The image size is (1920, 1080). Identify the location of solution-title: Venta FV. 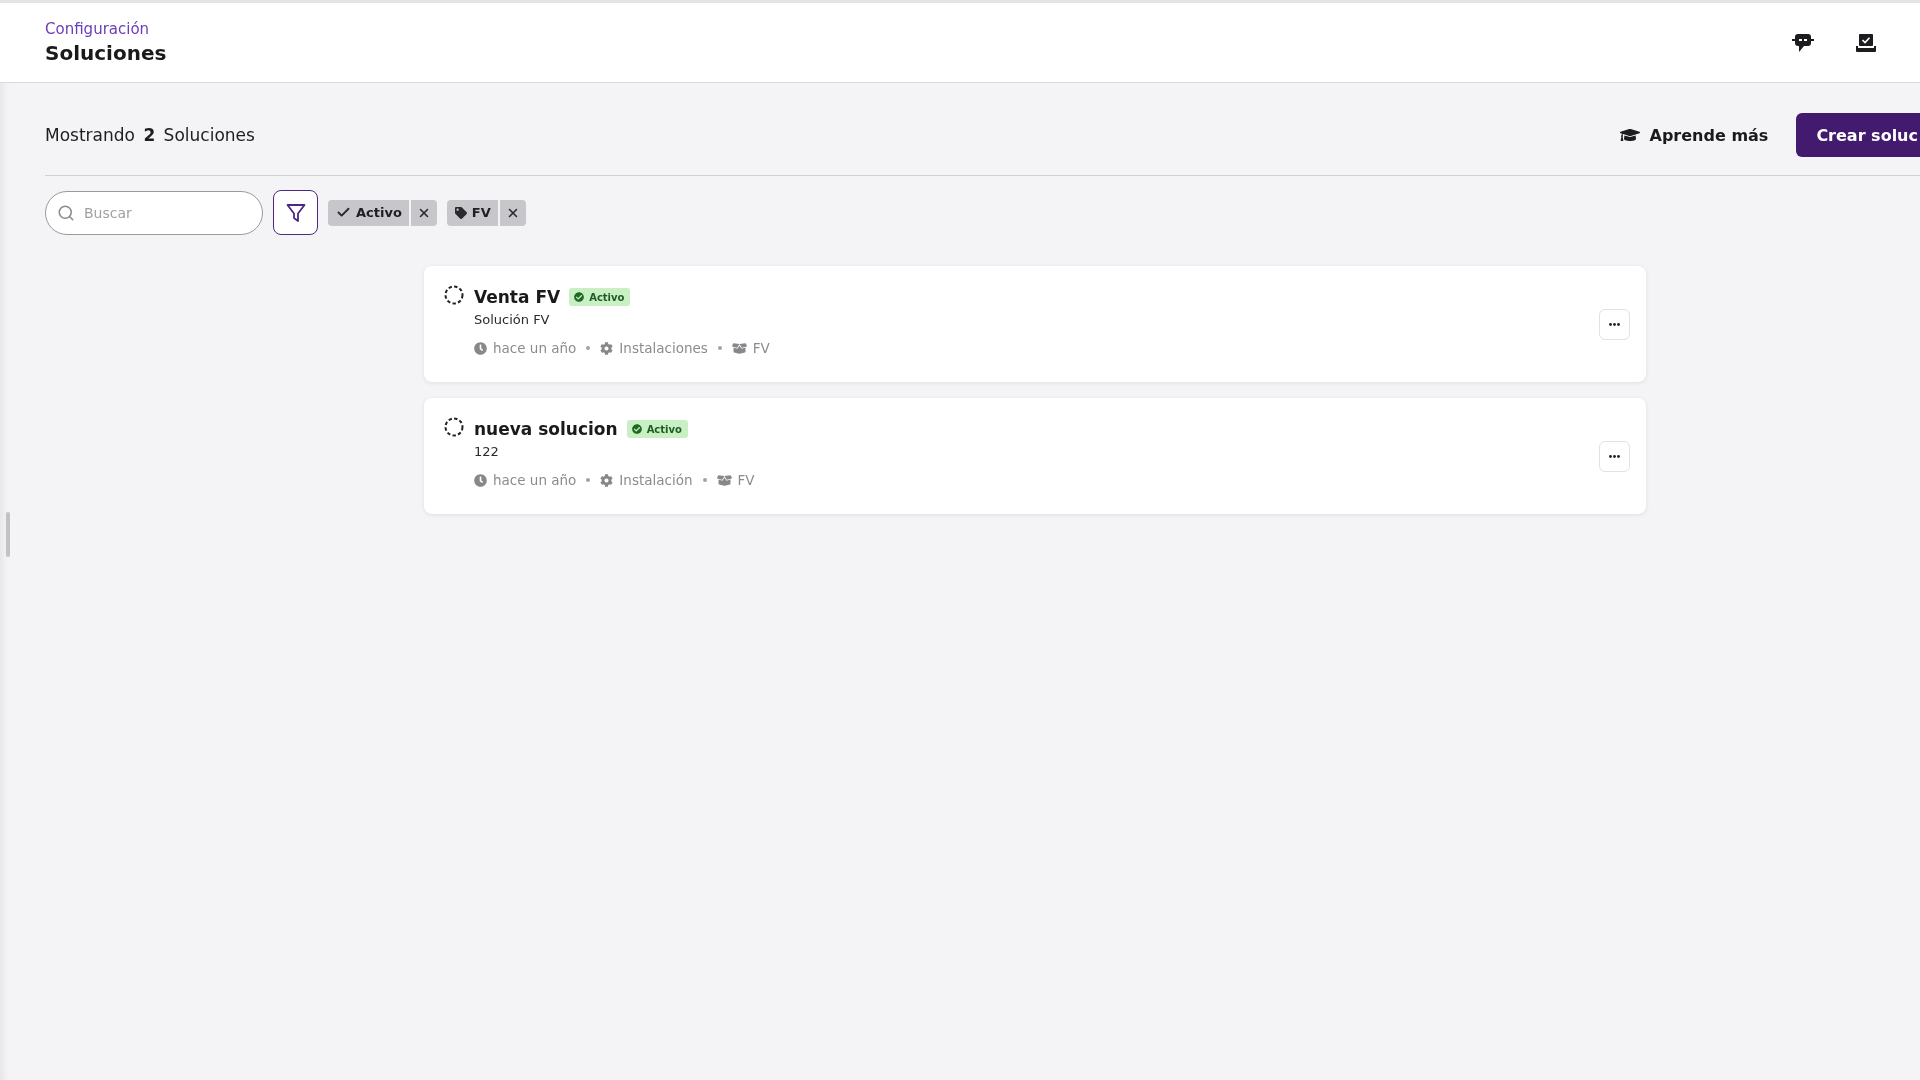
(517, 297).